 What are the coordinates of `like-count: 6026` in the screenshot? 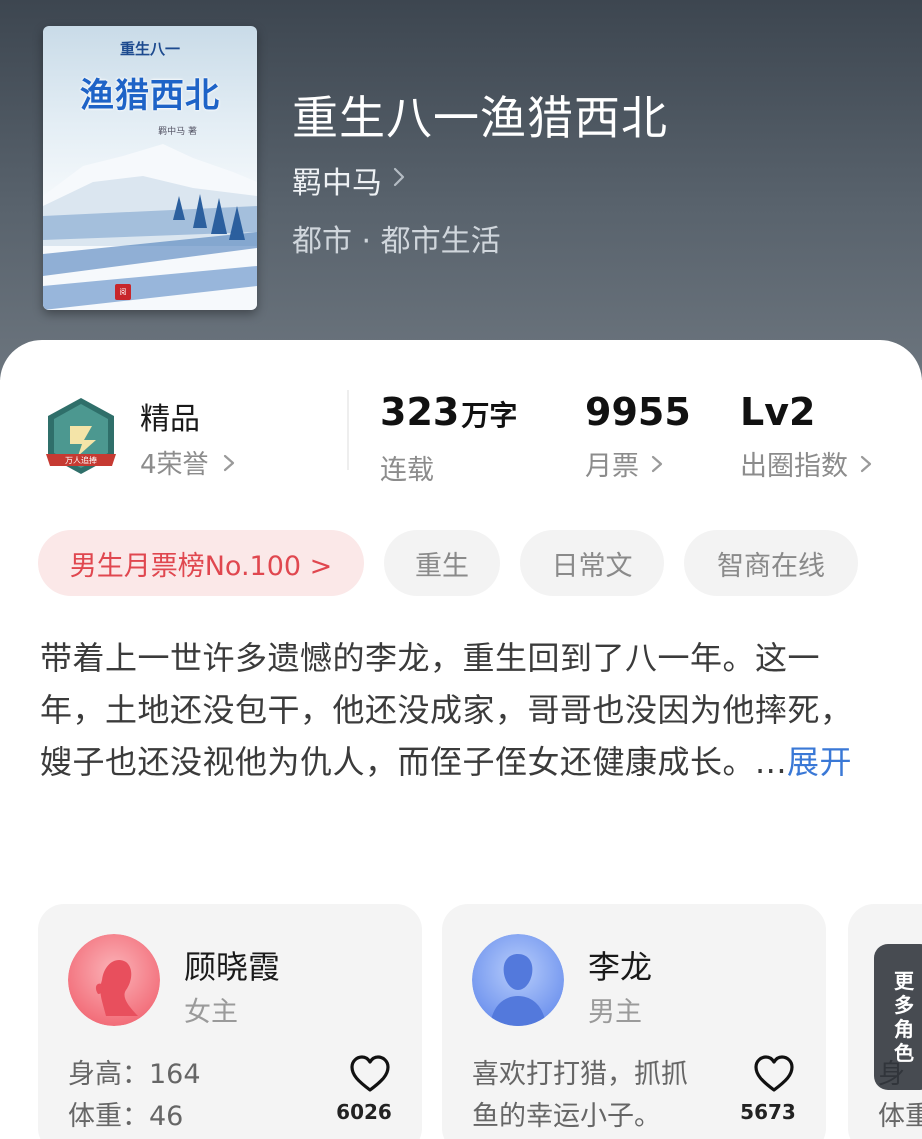 It's located at (364, 1112).